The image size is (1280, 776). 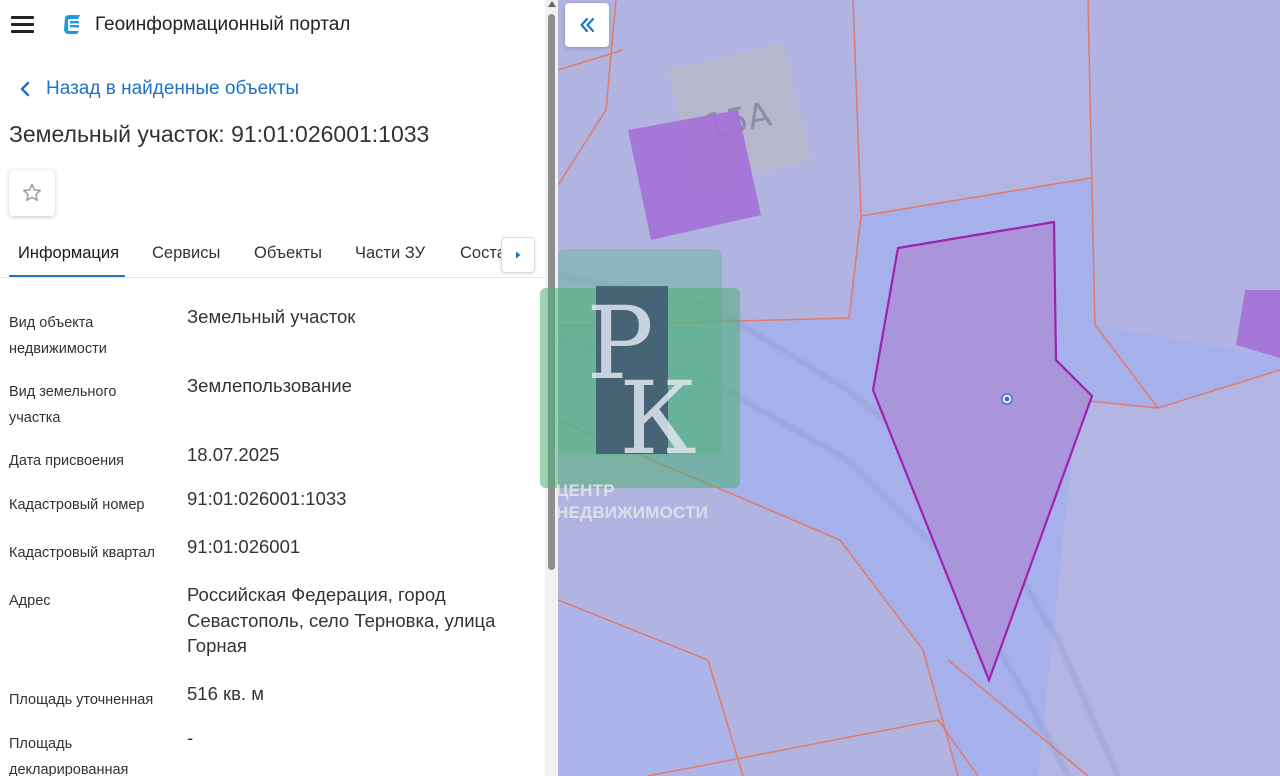 I want to click on scroll-up-arrow-icon, so click(x=552, y=4).